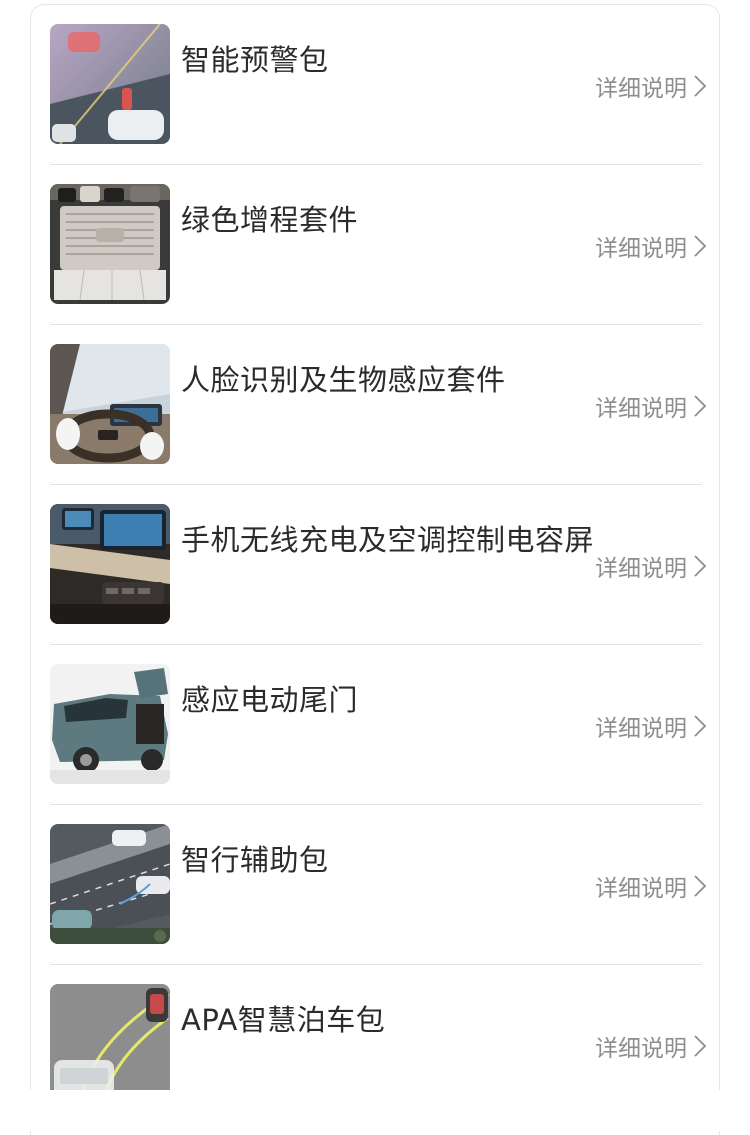 The width and height of the screenshot is (750, 1135). Describe the element at coordinates (110, 1044) in the screenshot. I see `apa-parking-photo` at that location.